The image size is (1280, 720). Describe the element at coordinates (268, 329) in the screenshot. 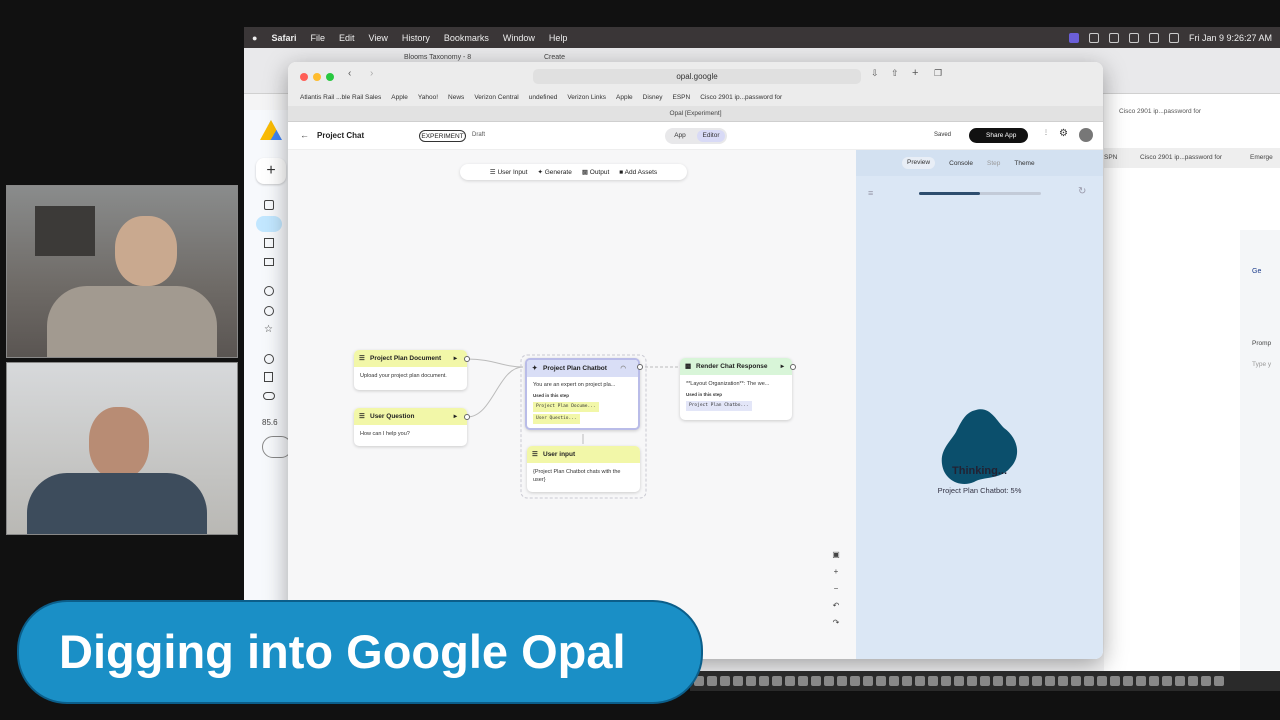

I see `starred-icon: ☆` at that location.